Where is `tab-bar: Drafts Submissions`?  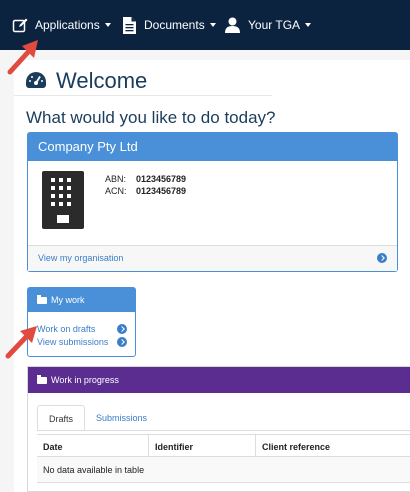
tab-bar: Drafts Submissions is located at coordinates (97, 418).